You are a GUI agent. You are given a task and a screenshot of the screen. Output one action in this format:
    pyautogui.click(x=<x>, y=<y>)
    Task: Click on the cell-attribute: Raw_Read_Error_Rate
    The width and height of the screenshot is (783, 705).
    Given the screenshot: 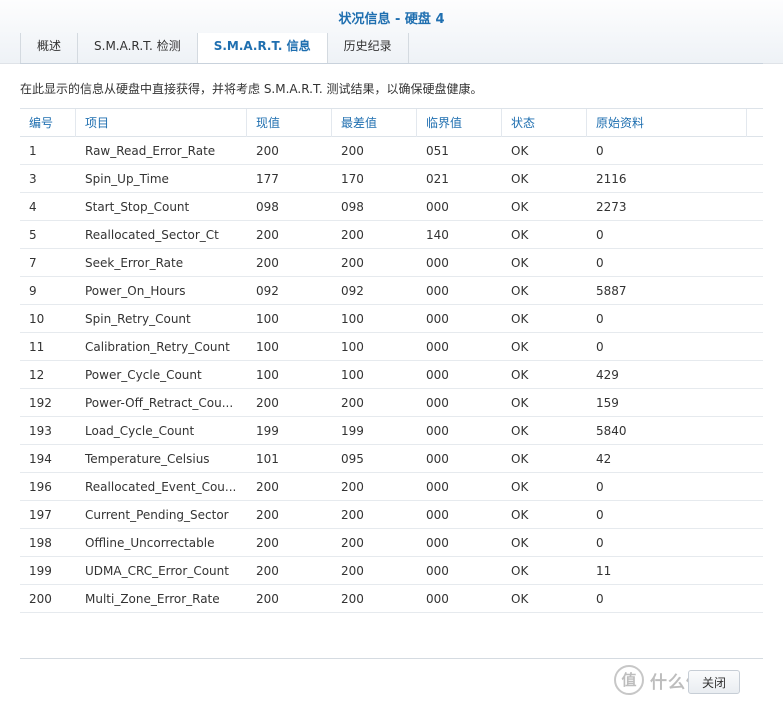 What is the action you would take?
    pyautogui.click(x=150, y=151)
    